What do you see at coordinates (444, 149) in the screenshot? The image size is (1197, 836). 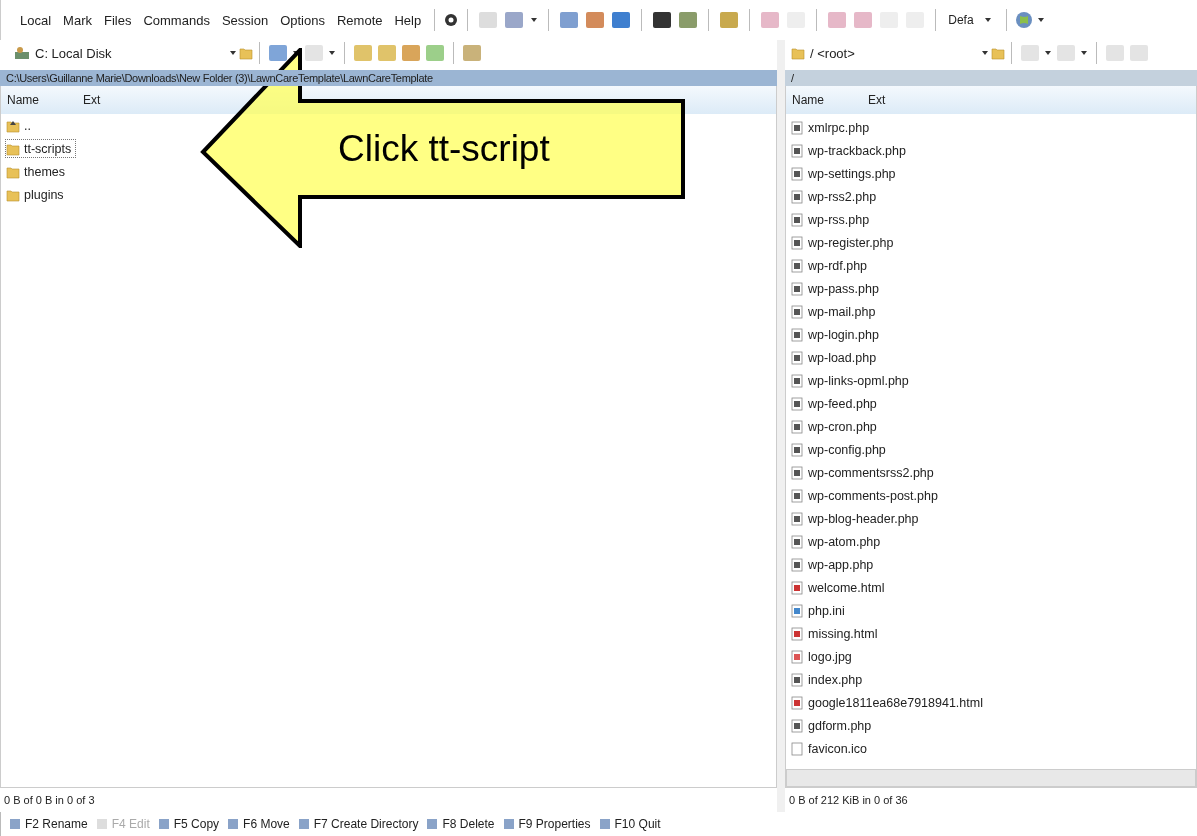 I see `callout-text: Click tt-script` at bounding box center [444, 149].